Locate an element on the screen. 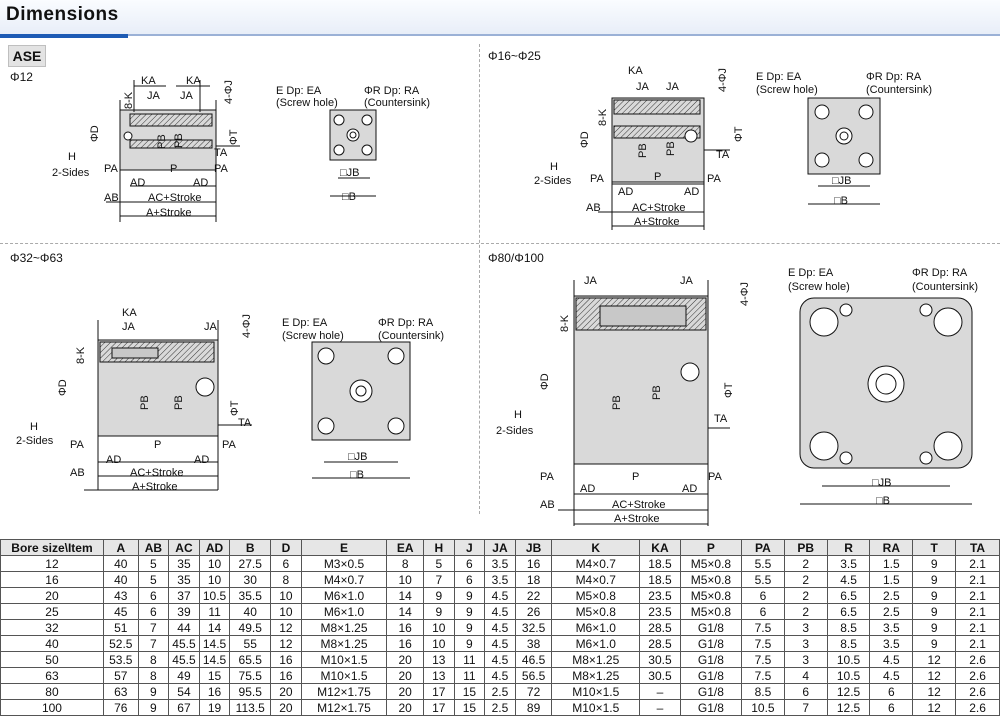  table-cell: 3 is located at coordinates (805, 627).